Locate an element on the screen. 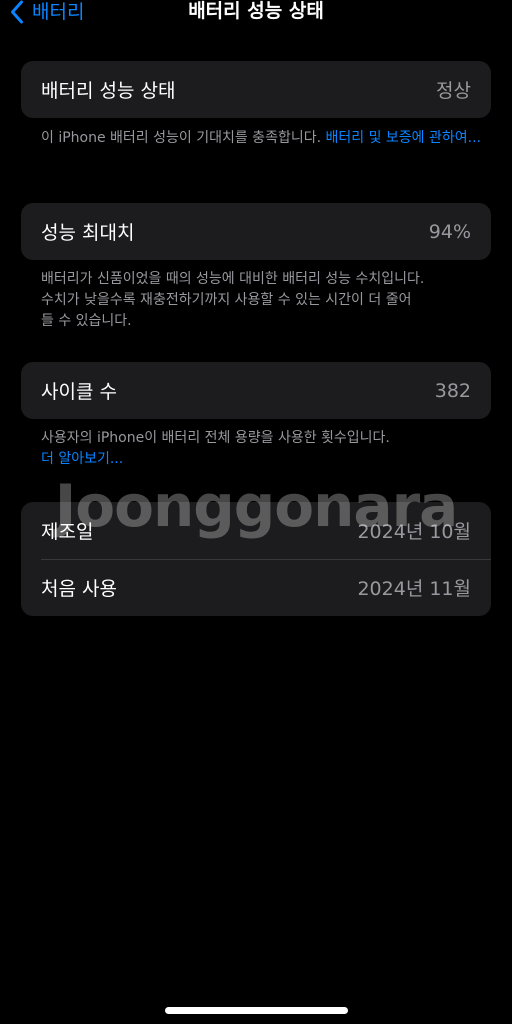 Image resolution: width=512 pixels, height=1024 pixels. first-use-row: 처음 사용 2024년 11월 is located at coordinates (256, 587).